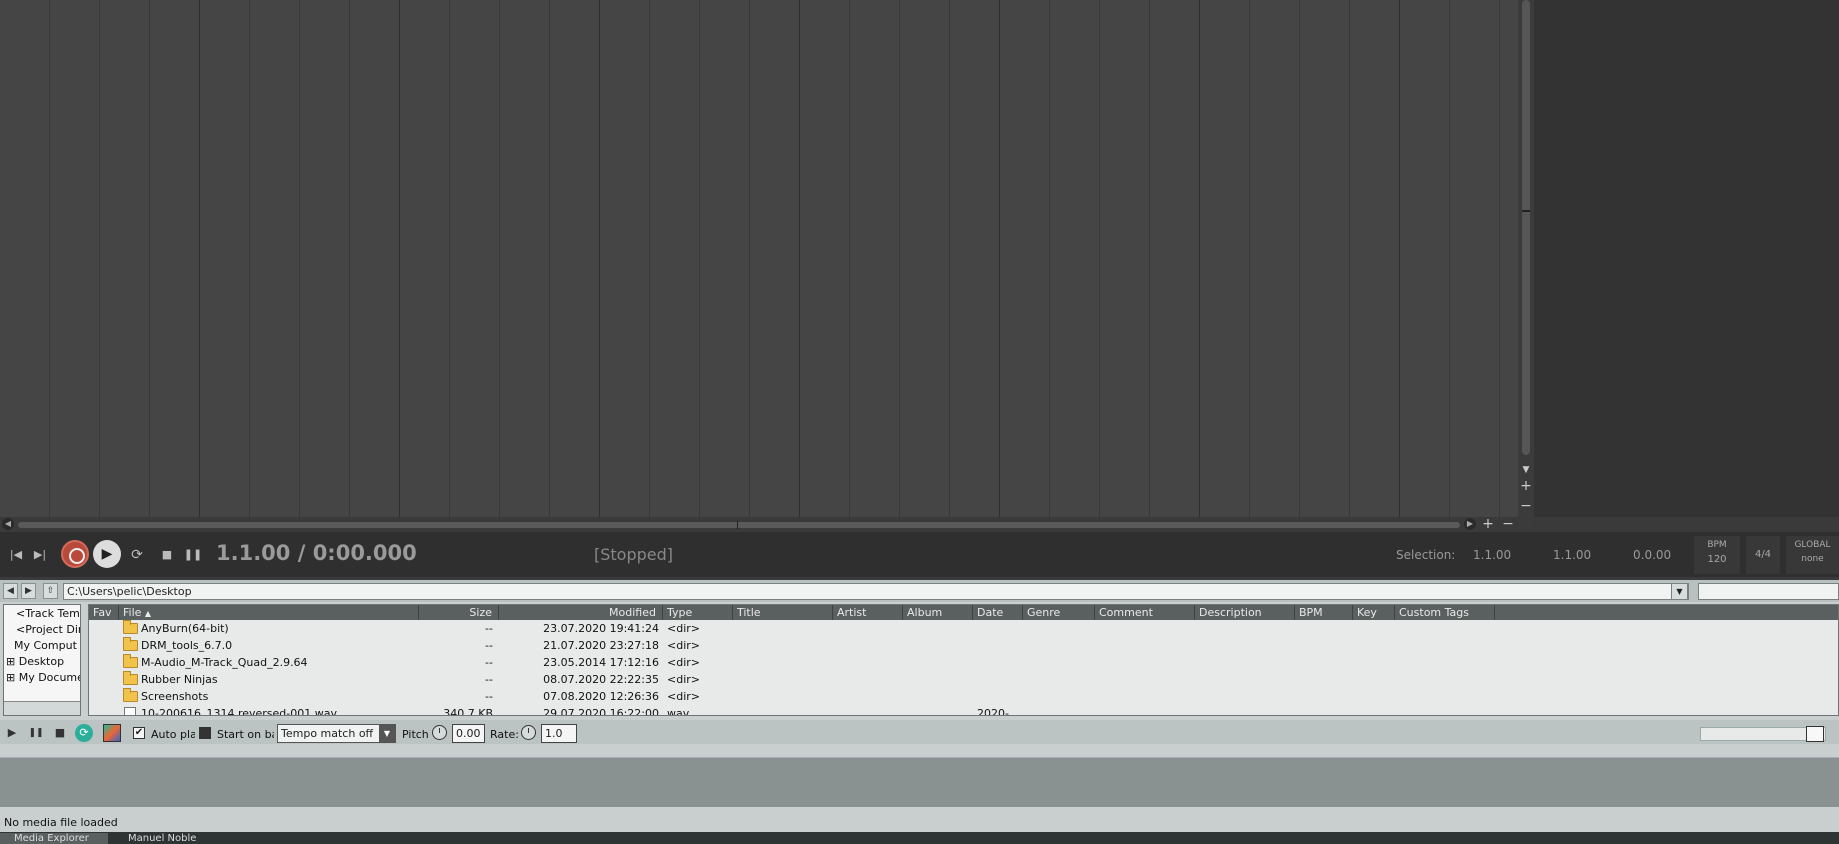 This screenshot has height=844, width=1839. What do you see at coordinates (1763, 555) in the screenshot?
I see `time-signature: 4/4` at bounding box center [1763, 555].